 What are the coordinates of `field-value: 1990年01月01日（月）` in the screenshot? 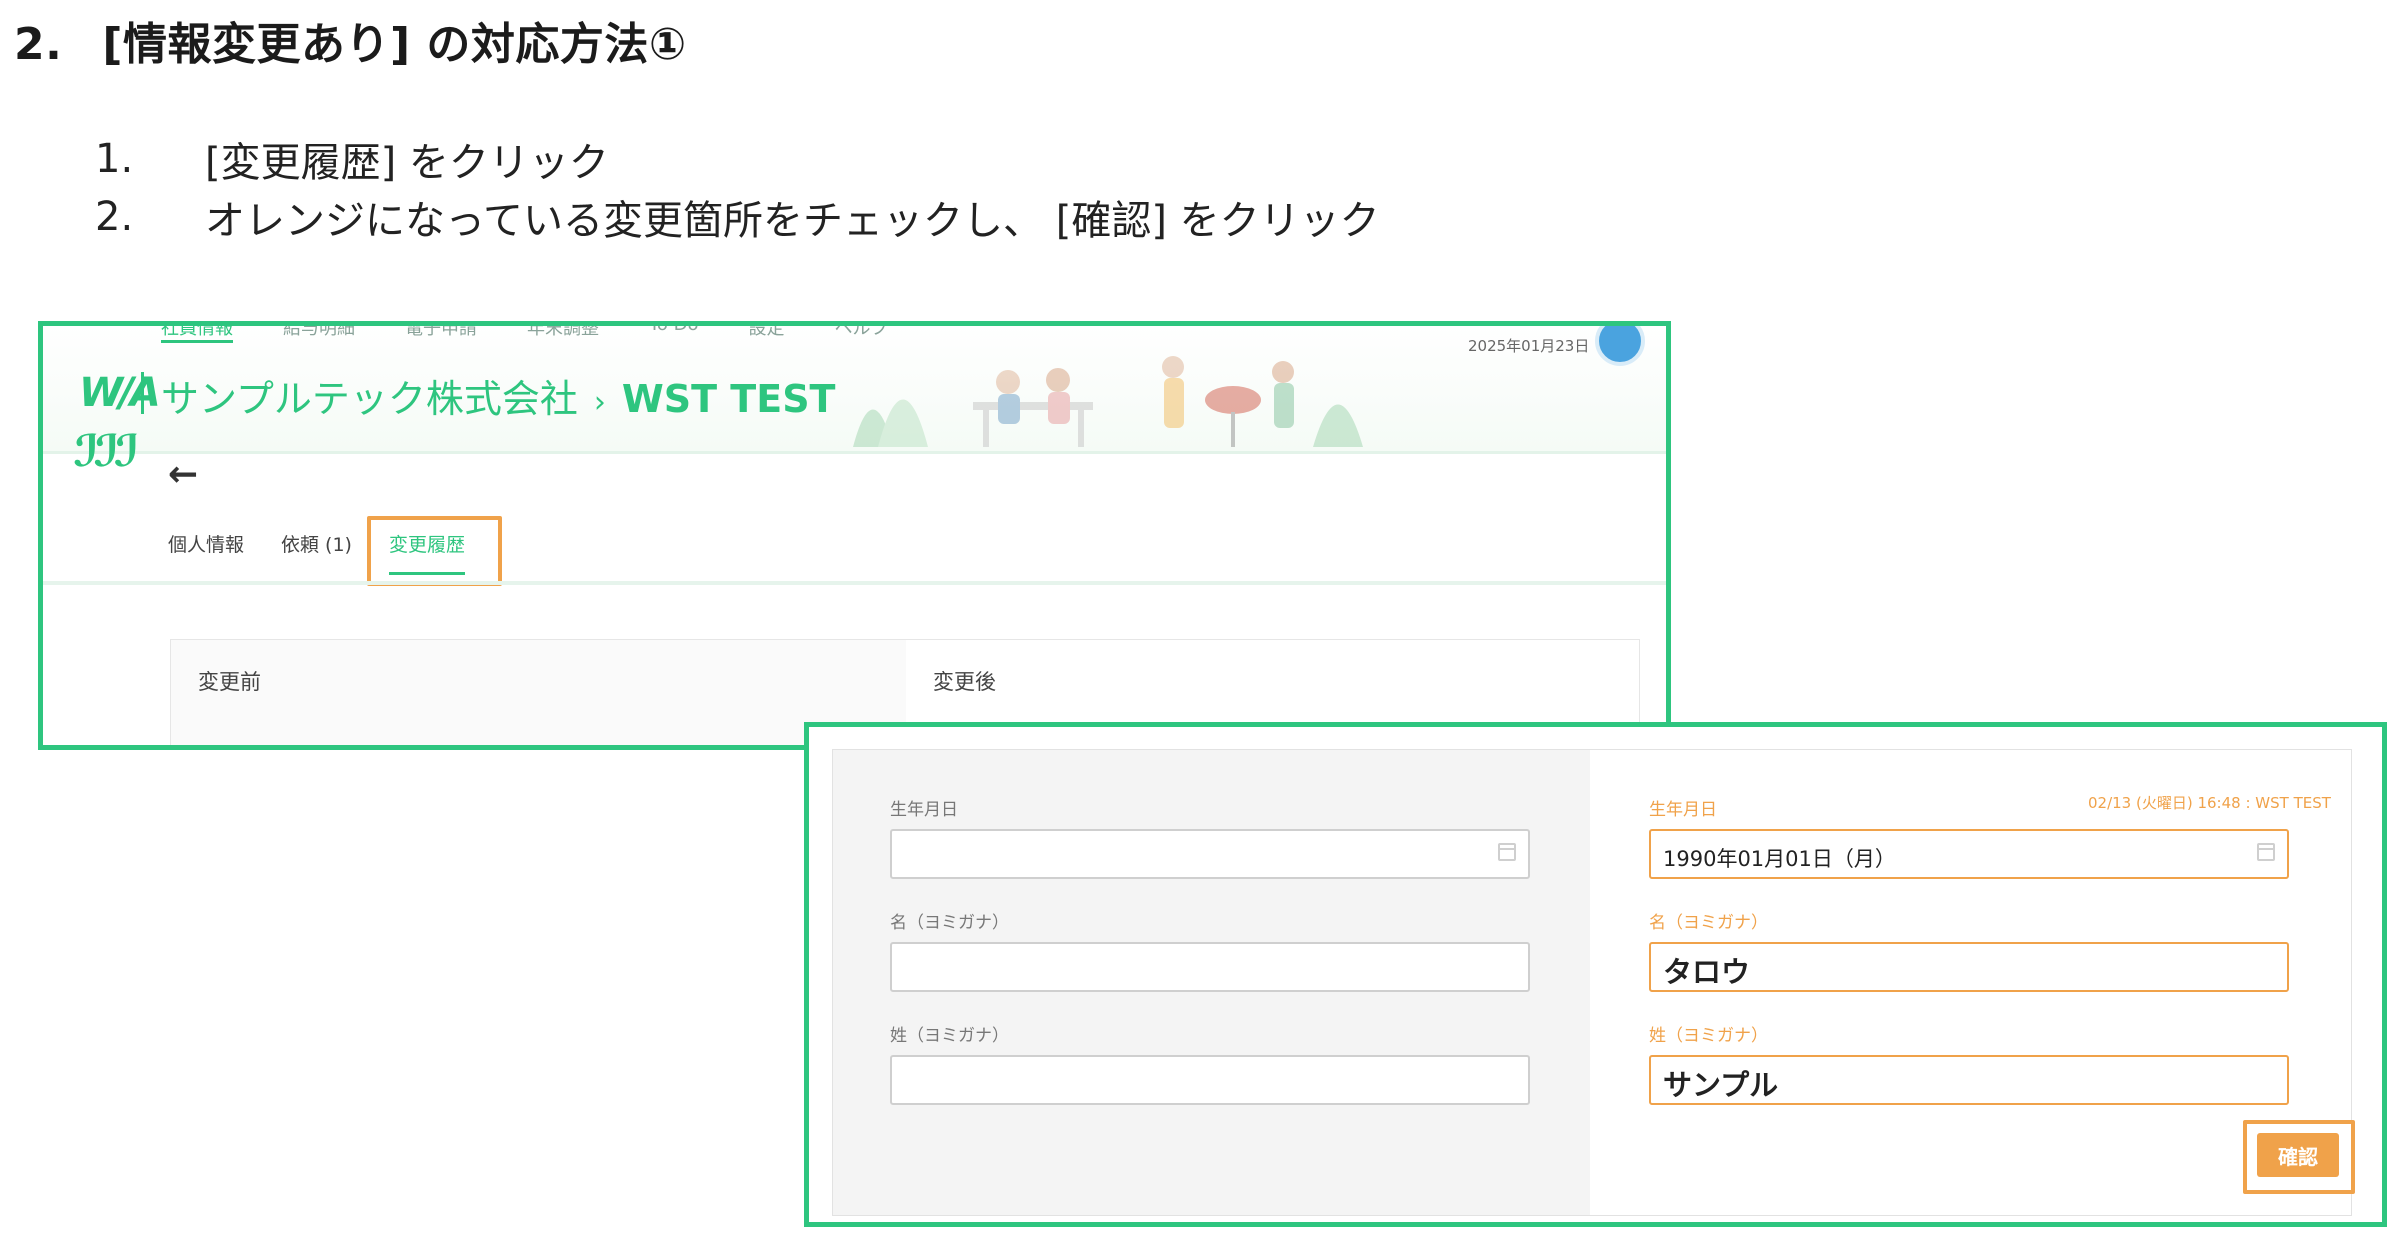 It's located at (1779, 859).